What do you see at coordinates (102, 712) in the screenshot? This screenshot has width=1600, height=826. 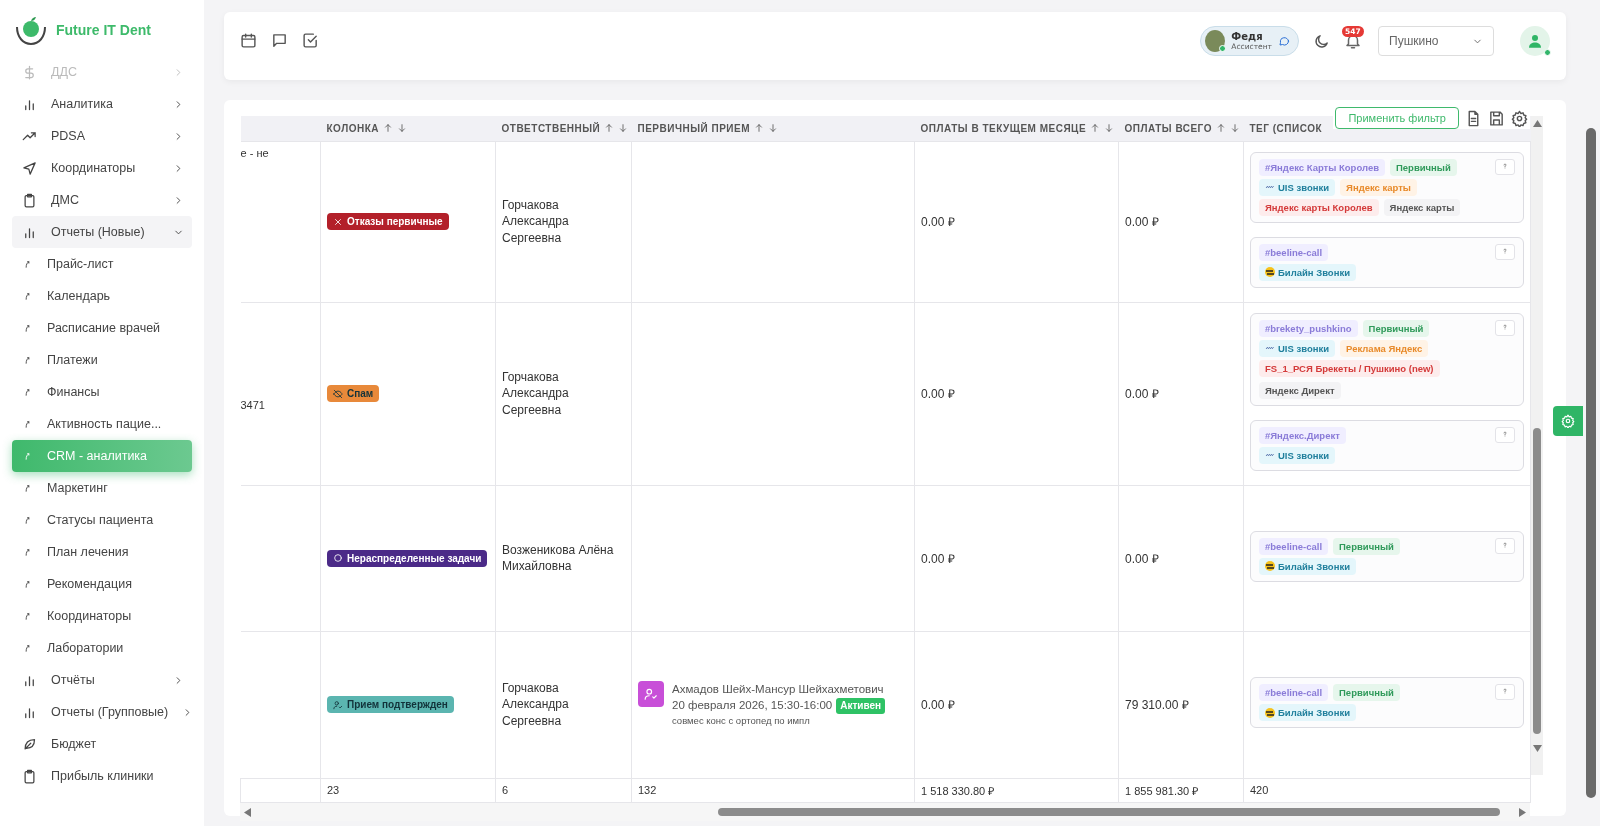 I see `menu-item: Отчеты (Групповые)` at bounding box center [102, 712].